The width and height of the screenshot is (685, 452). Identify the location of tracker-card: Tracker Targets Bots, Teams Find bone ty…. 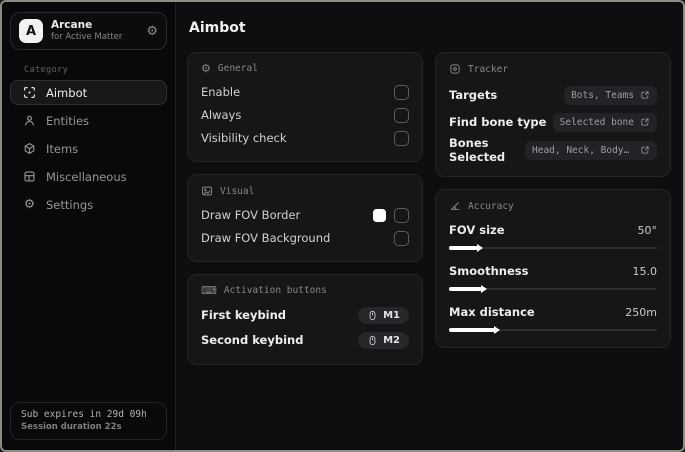
(553, 114).